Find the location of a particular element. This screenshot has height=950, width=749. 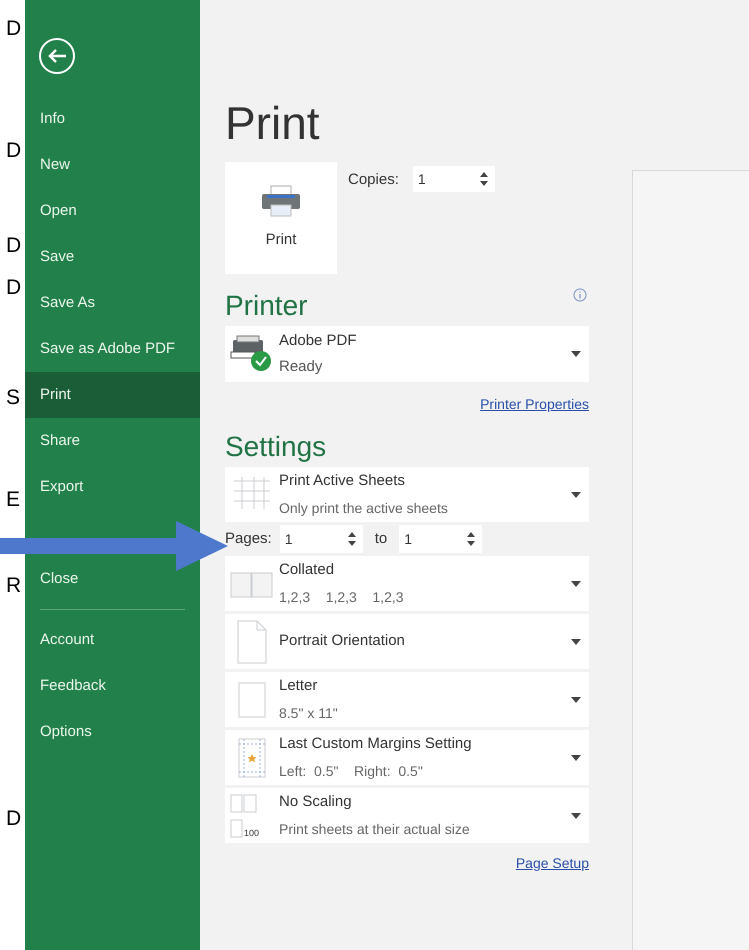

printer-ready-icon is located at coordinates (251, 354).